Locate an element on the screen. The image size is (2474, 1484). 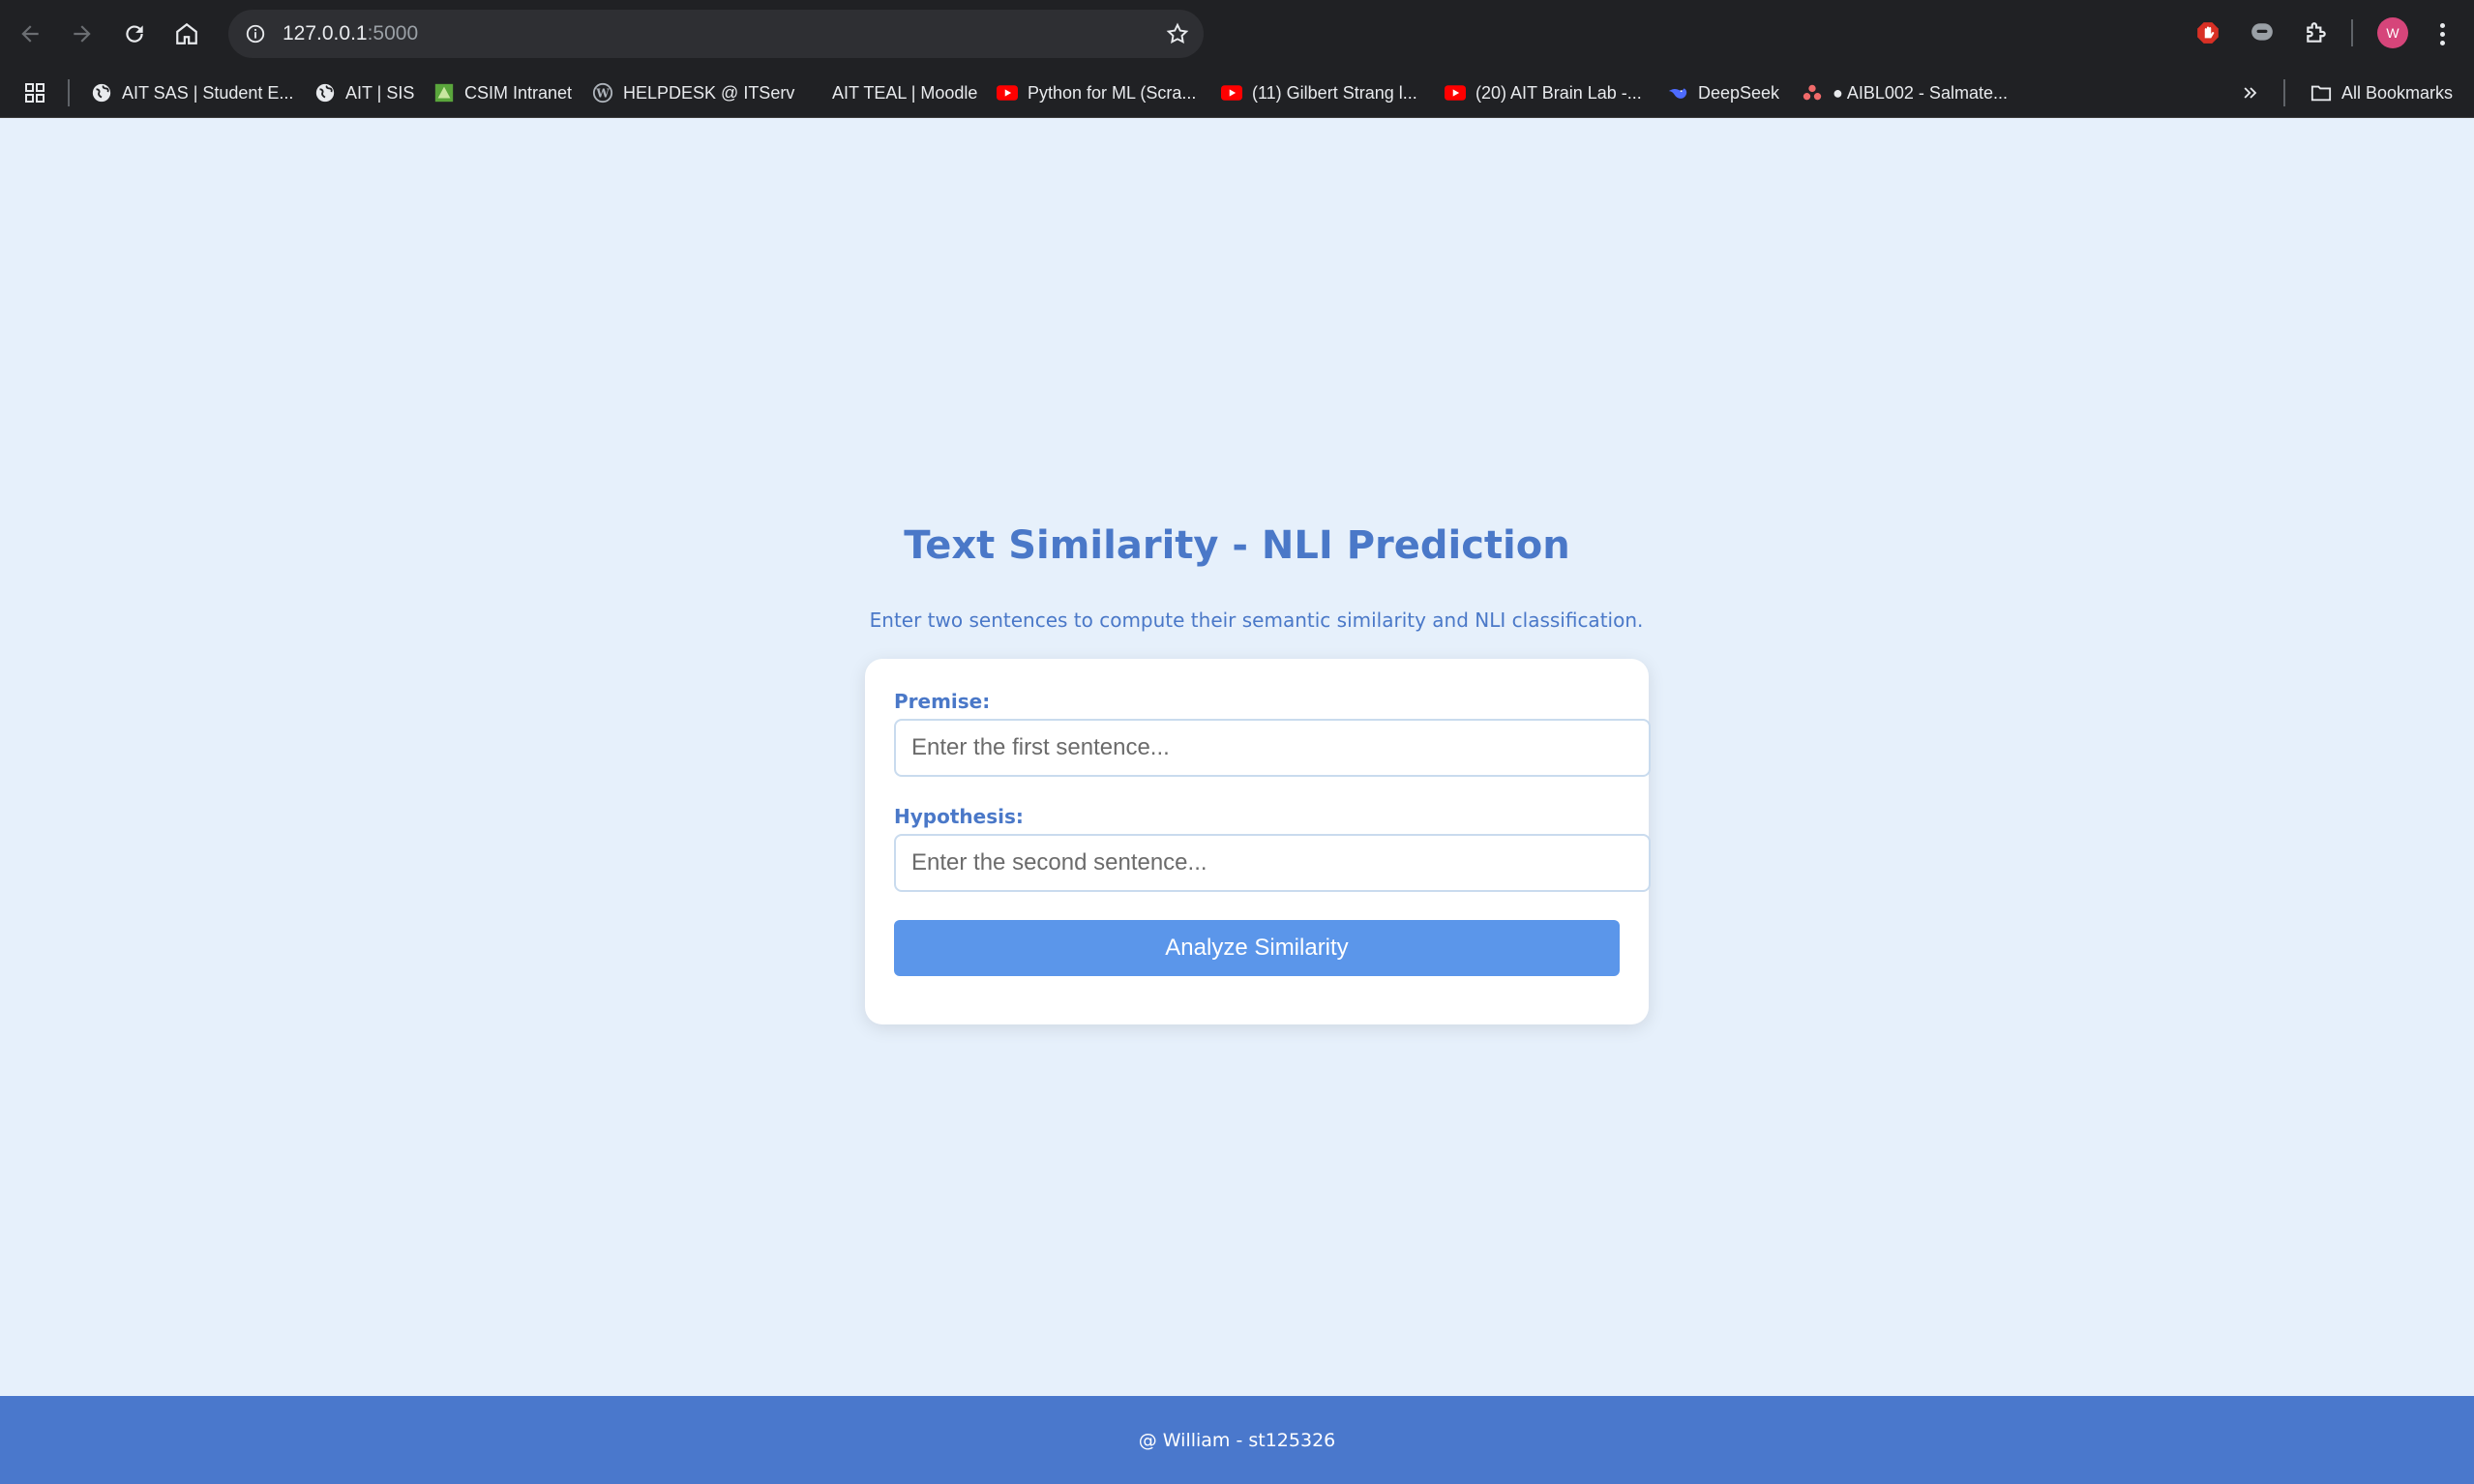
toolbar-divider is located at coordinates (2352, 32).